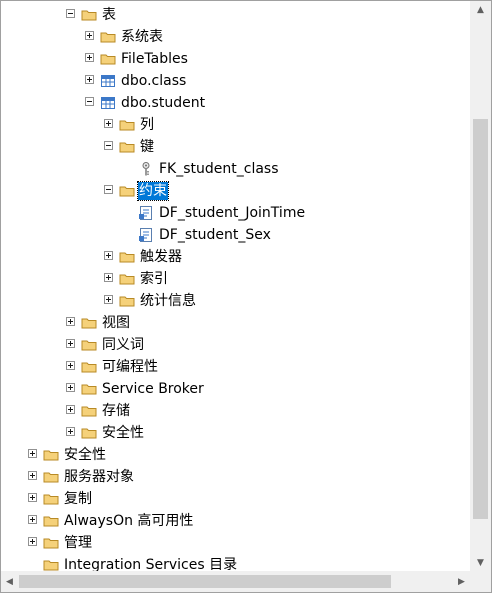 The image size is (492, 593). Describe the element at coordinates (168, 301) in the screenshot. I see `tree-node-label: 统计信息` at that location.